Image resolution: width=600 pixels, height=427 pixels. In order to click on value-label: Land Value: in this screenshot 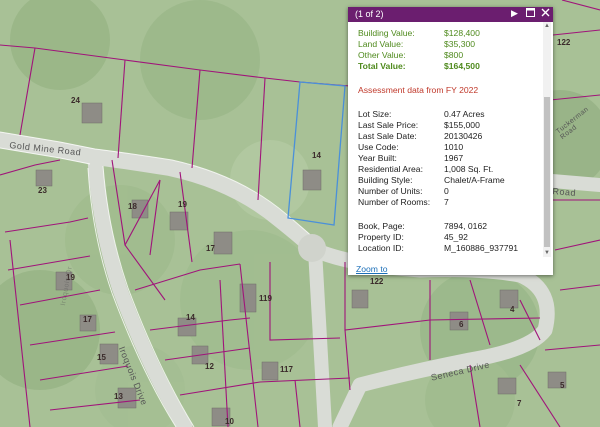, I will do `click(381, 44)`.